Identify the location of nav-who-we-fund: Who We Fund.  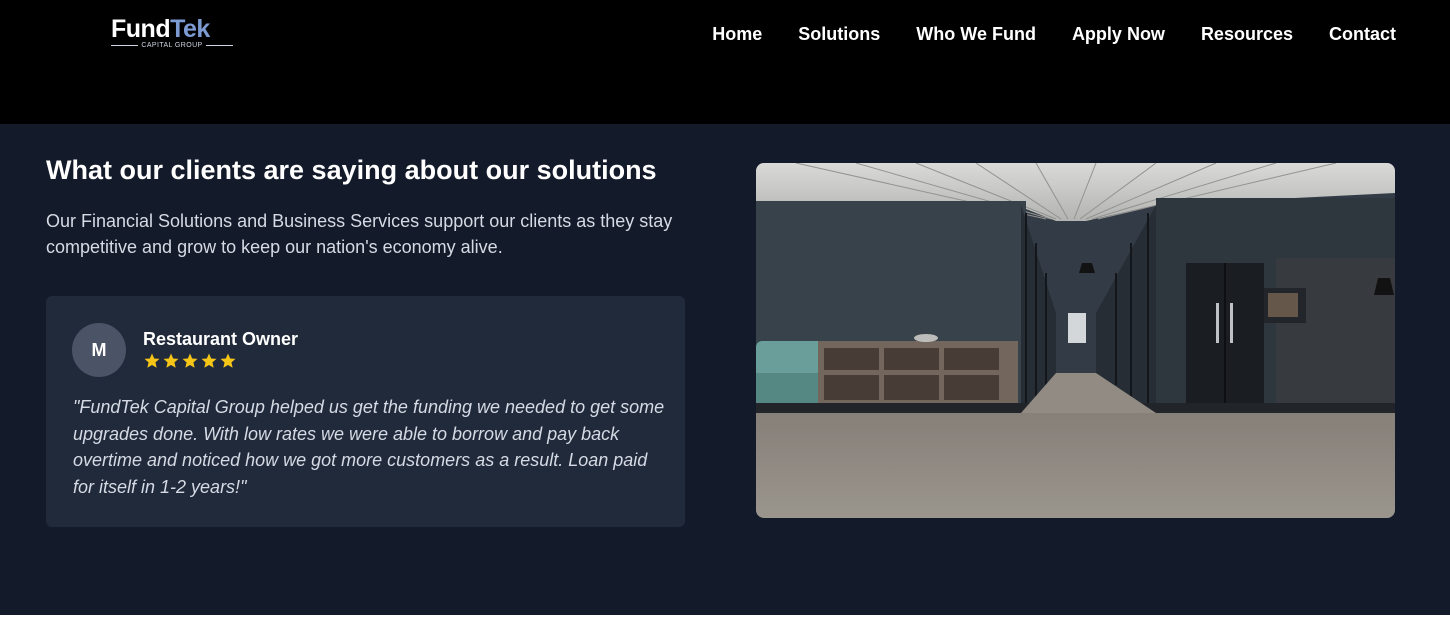
(976, 34).